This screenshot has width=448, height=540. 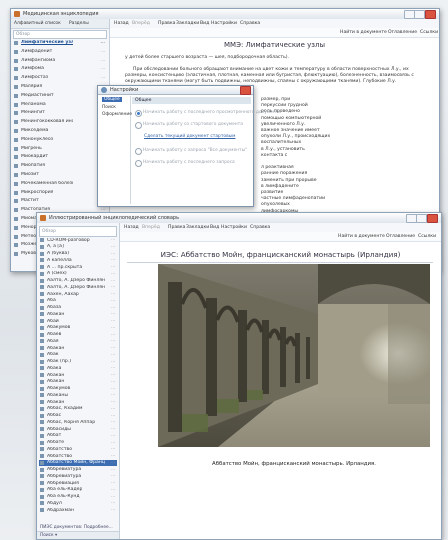 I want to click on front-list-item: Абака ···, so click(x=78, y=368).